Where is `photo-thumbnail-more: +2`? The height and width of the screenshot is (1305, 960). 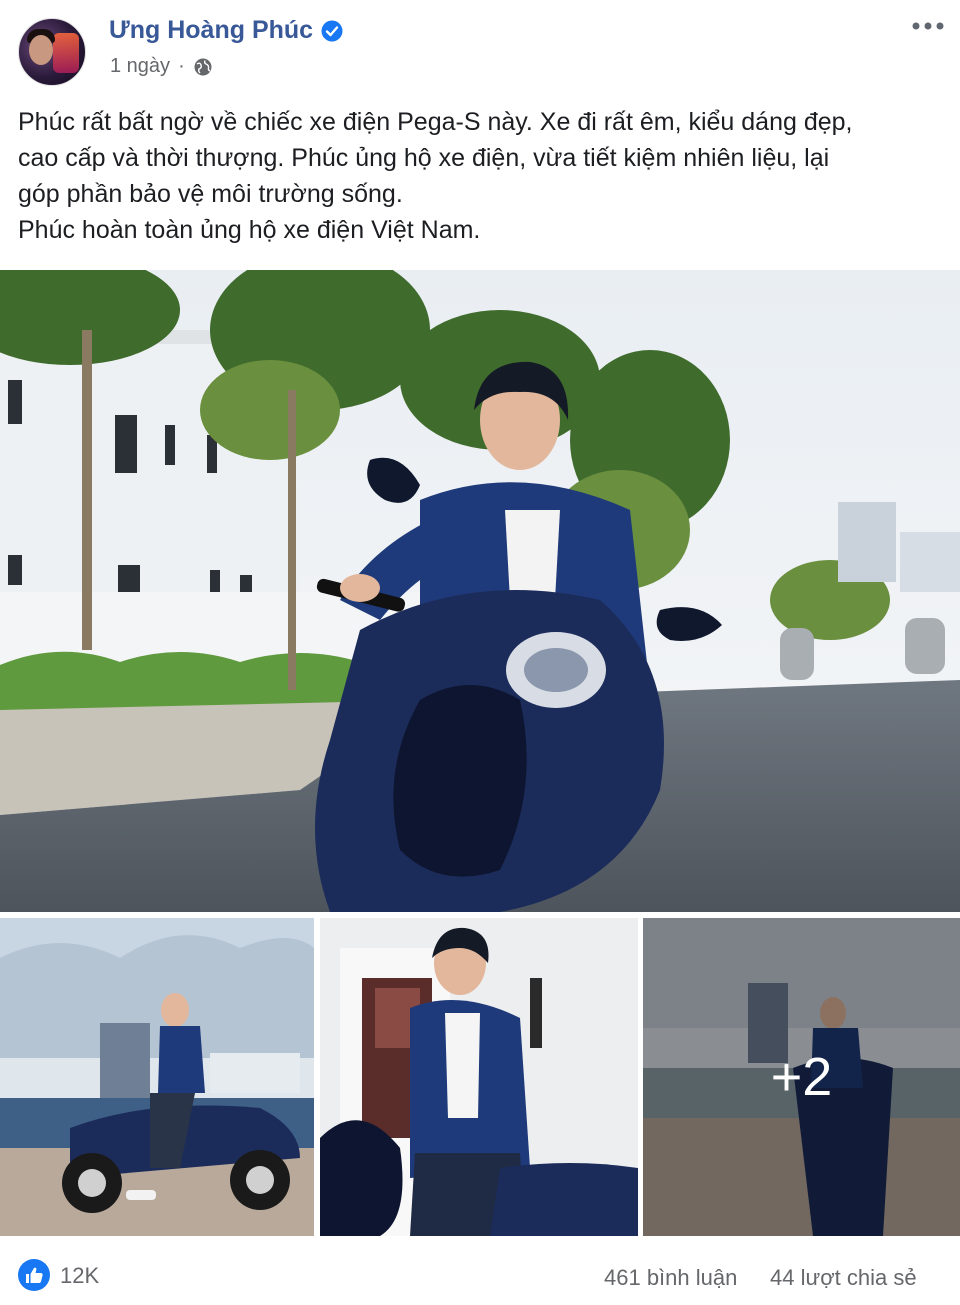 photo-thumbnail-more: +2 is located at coordinates (801, 1077).